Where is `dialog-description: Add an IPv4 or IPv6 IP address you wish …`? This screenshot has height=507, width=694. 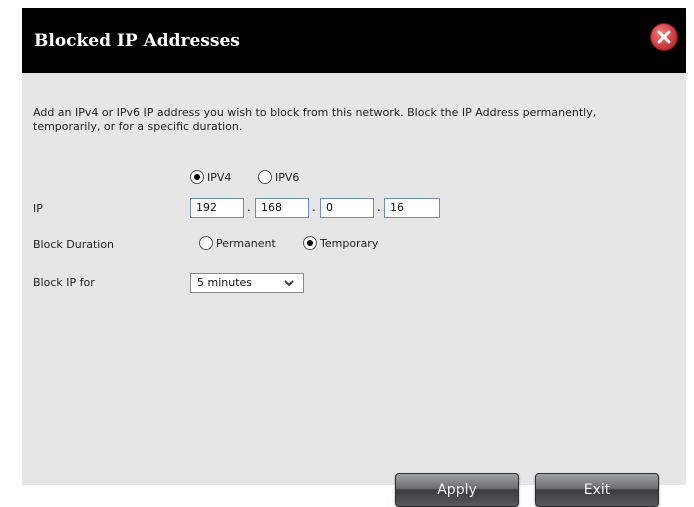
dialog-description: Add an IPv4 or IPv6 IP address you wish … is located at coordinates (315, 119).